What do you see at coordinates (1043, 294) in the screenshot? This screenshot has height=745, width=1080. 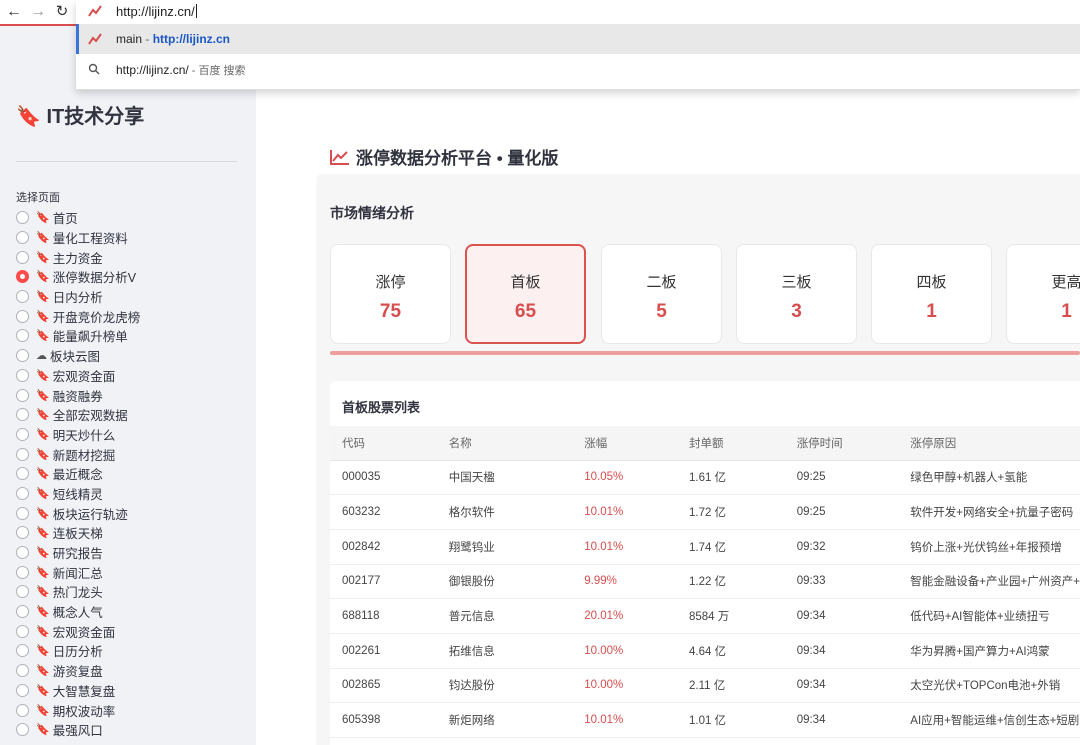 I see `stat-card: 更高 1` at bounding box center [1043, 294].